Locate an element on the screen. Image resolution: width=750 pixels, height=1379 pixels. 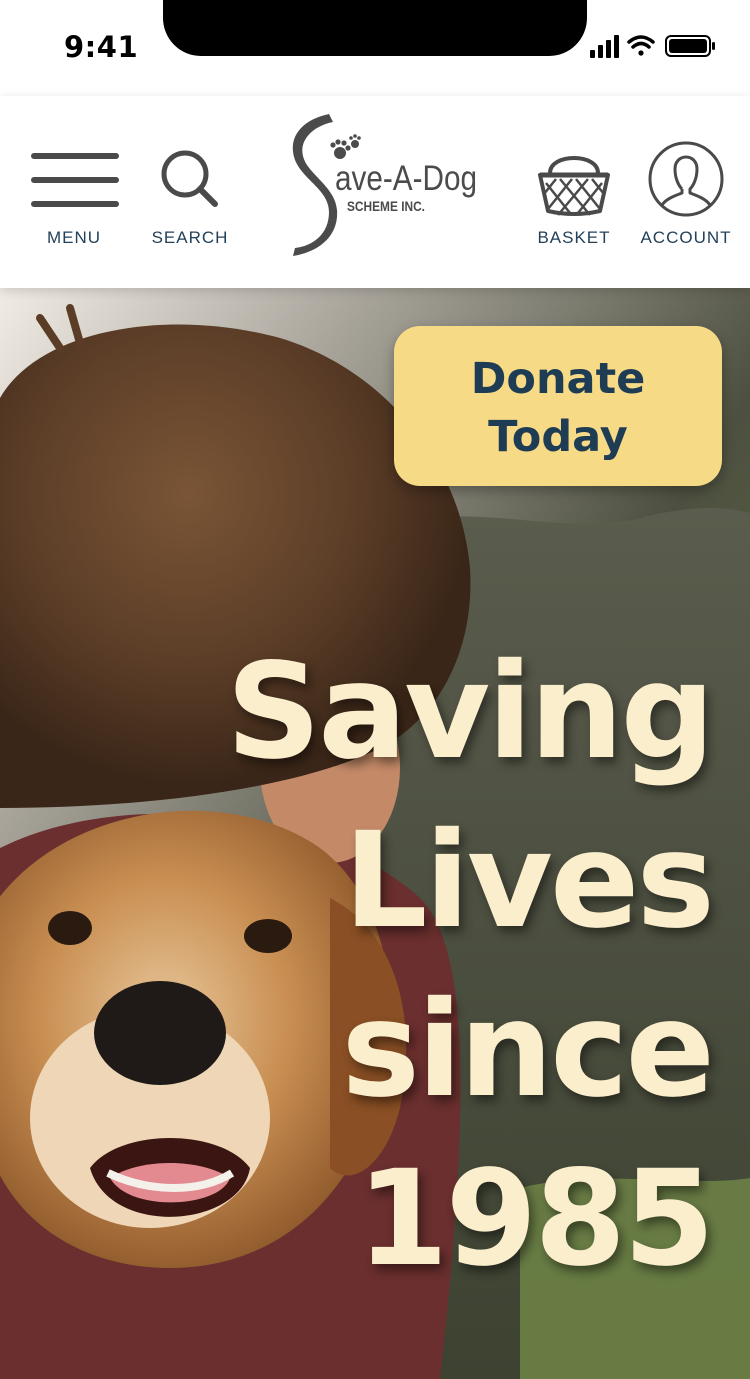
menu-button: MENU is located at coordinates (74, 192).